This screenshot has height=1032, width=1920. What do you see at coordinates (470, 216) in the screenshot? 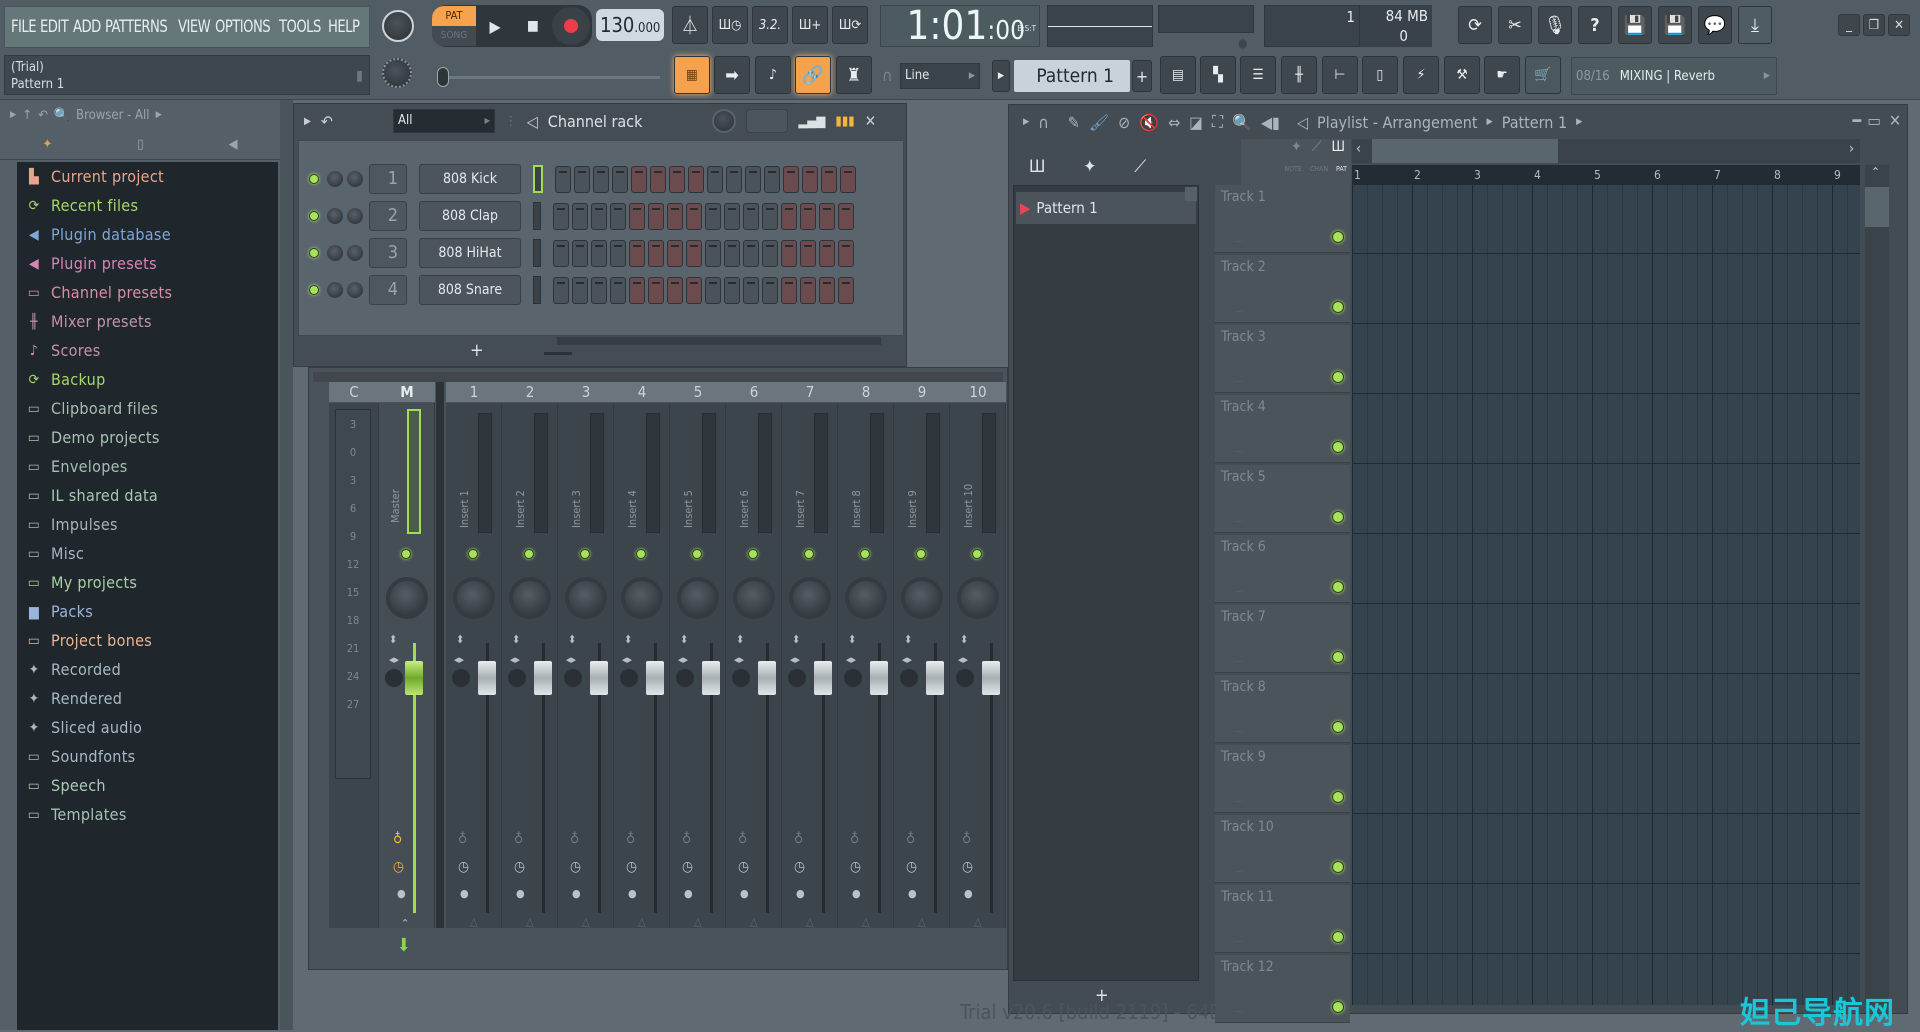
I see `channel-name-button: 808 Clap` at bounding box center [470, 216].